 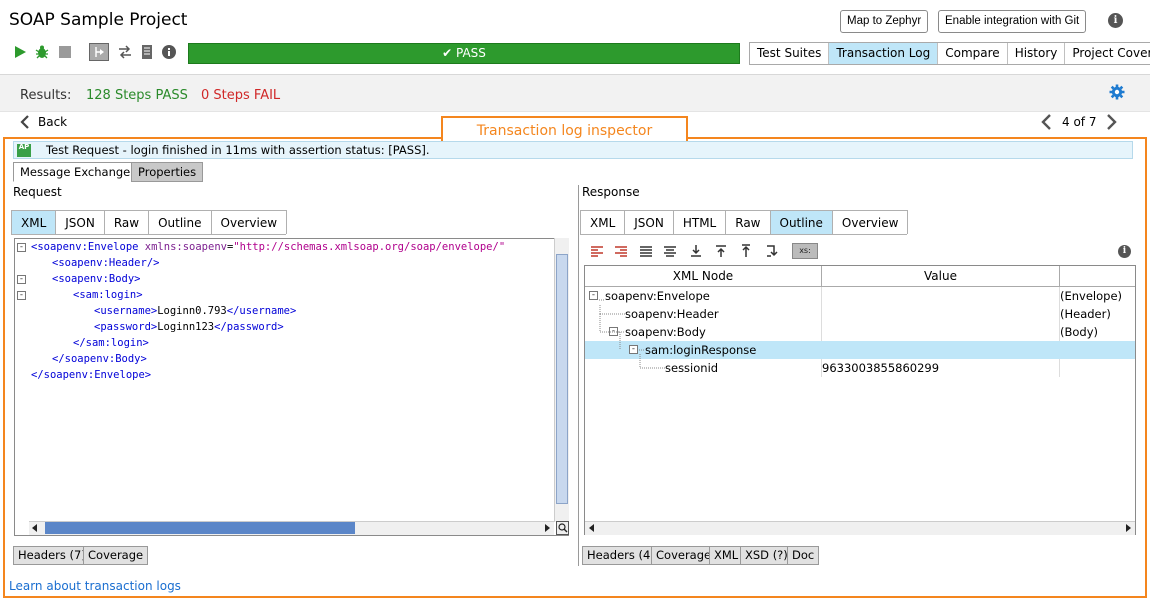 What do you see at coordinates (37, 192) in the screenshot?
I see `request-label: Request` at bounding box center [37, 192].